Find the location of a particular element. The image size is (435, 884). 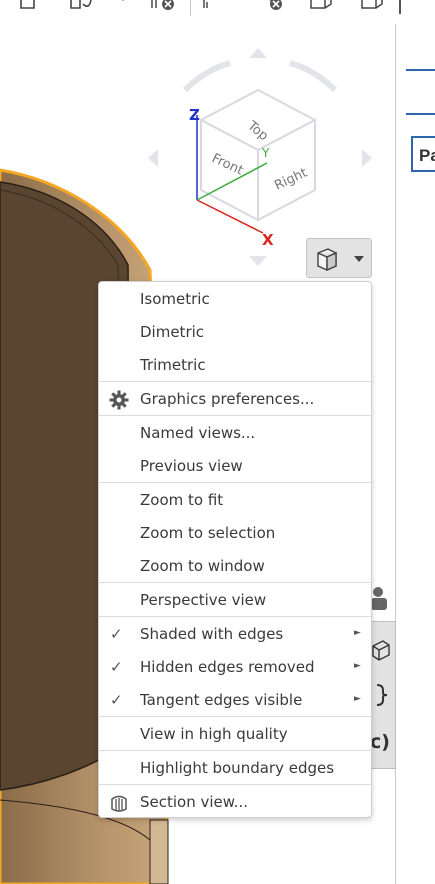

menu-item-zoom-to-selection: Zoom to selection is located at coordinates (235, 533).